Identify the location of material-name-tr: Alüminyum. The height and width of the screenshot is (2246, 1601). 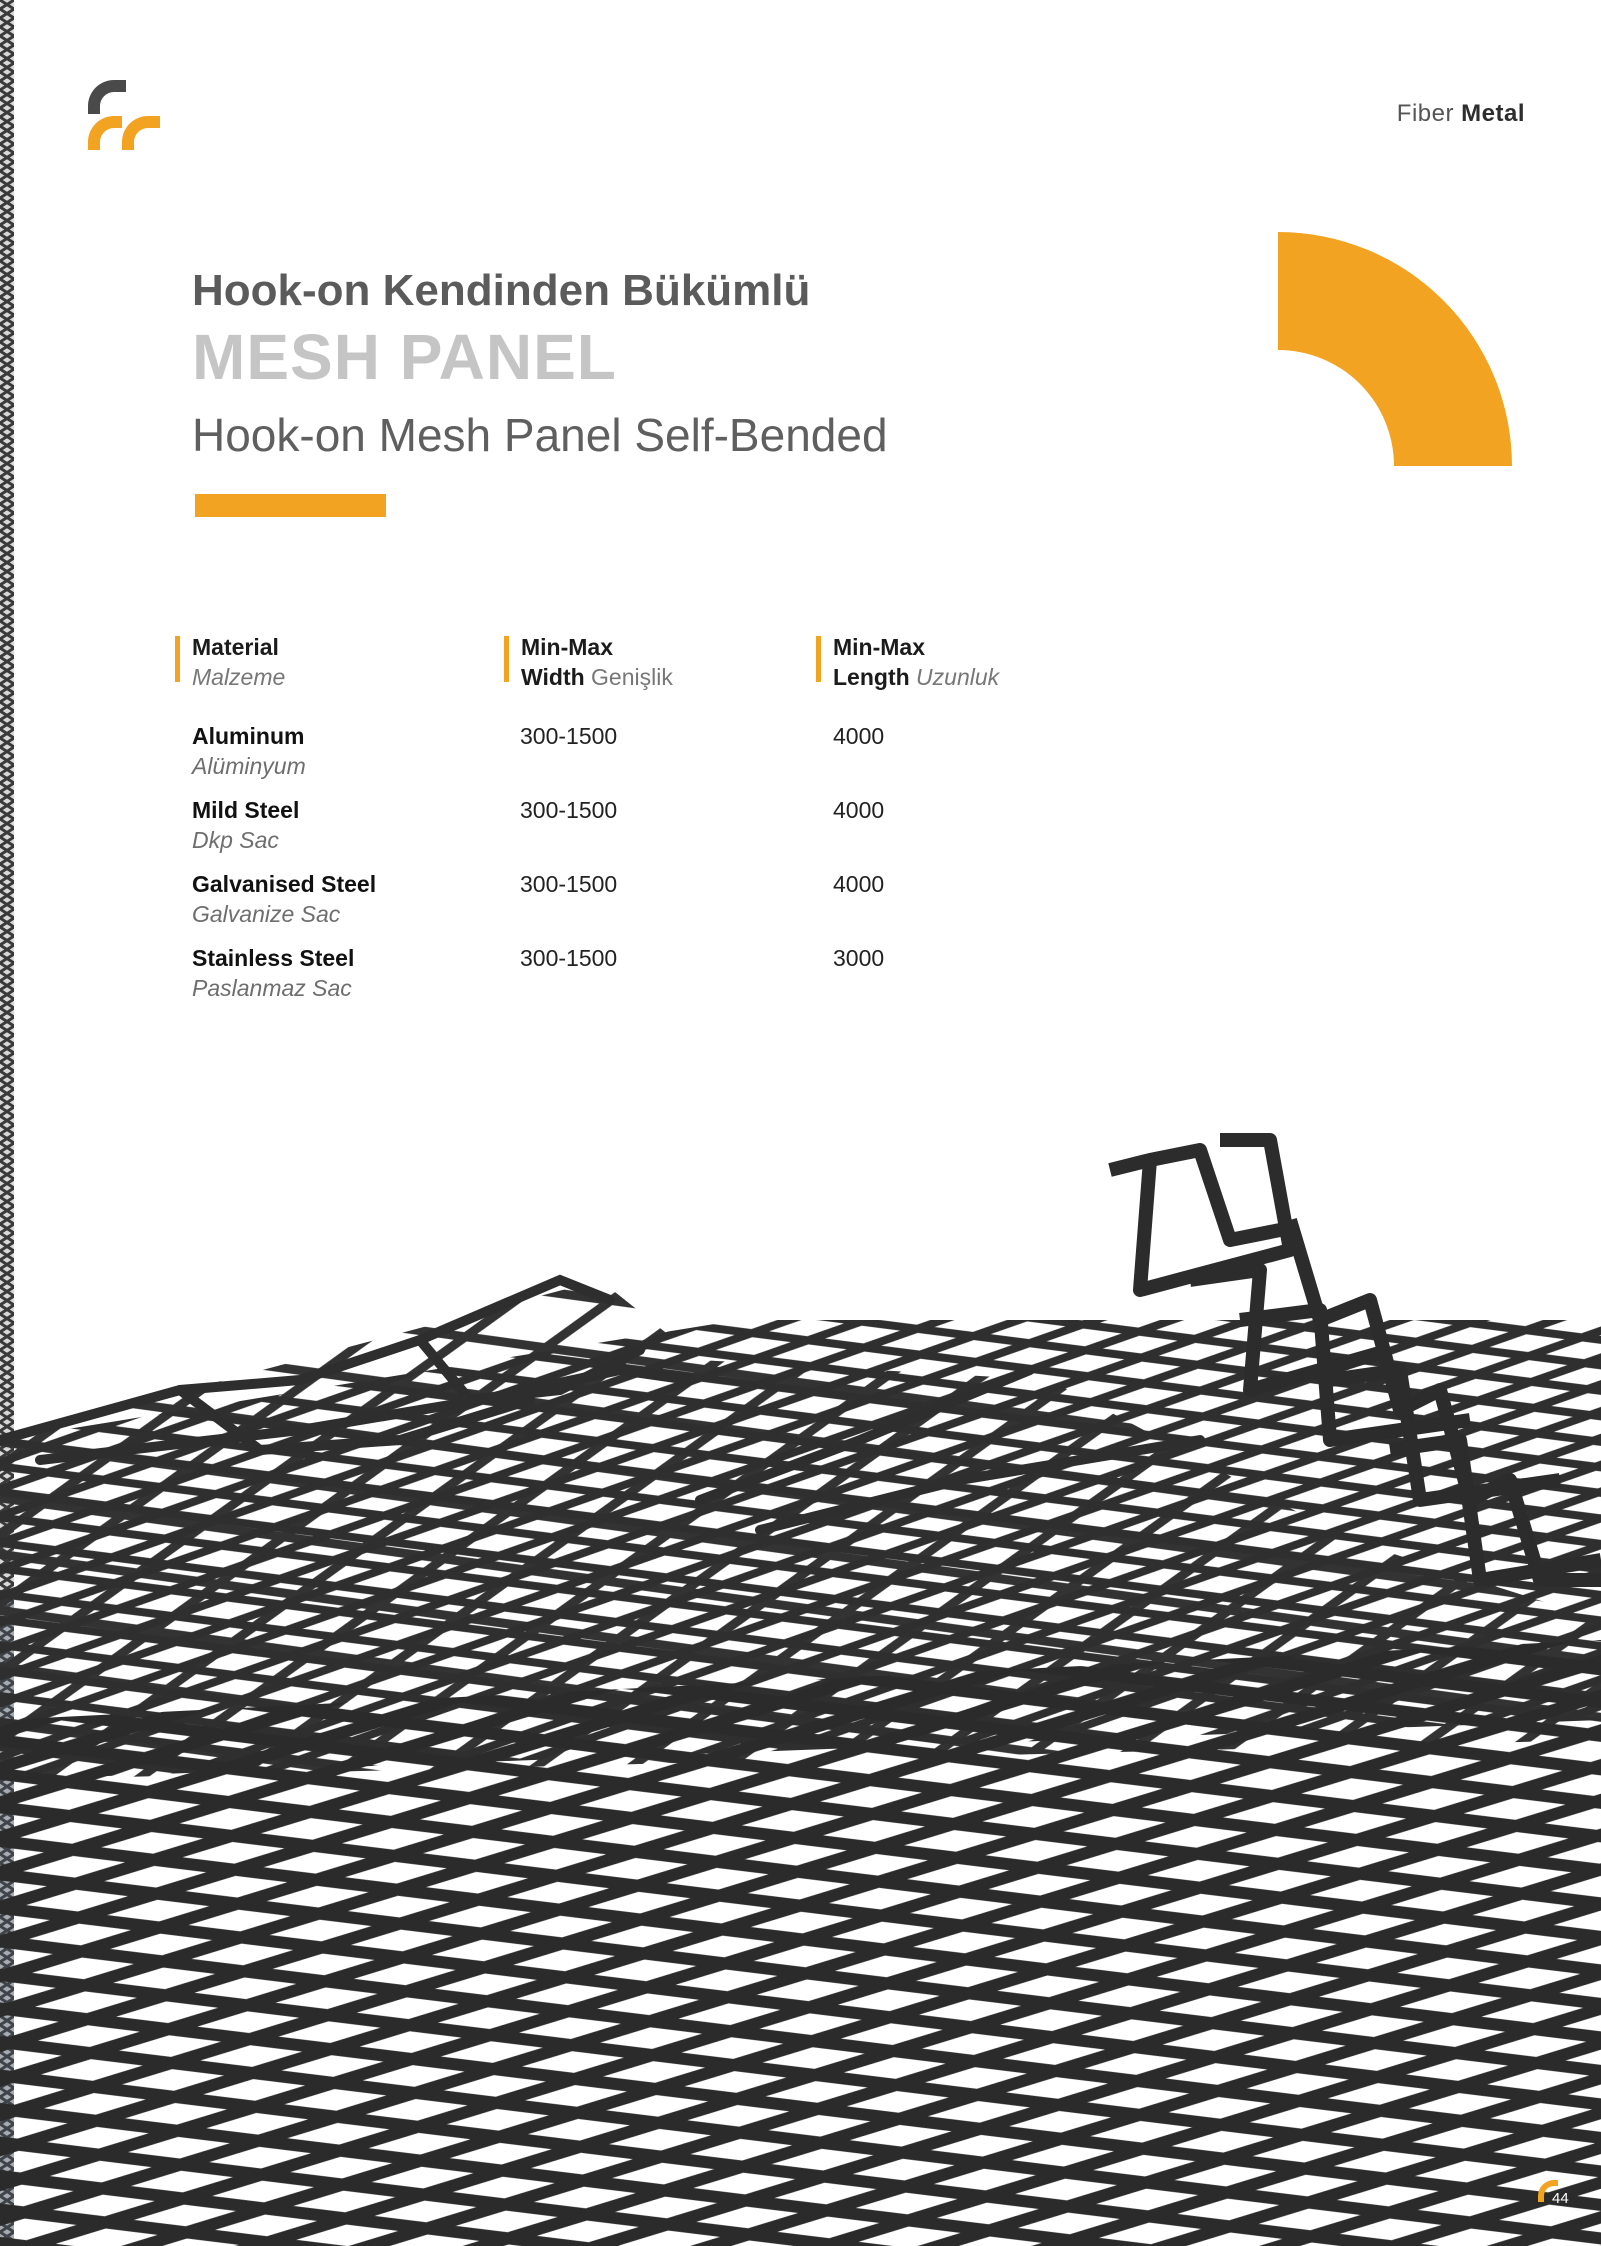
(249, 766).